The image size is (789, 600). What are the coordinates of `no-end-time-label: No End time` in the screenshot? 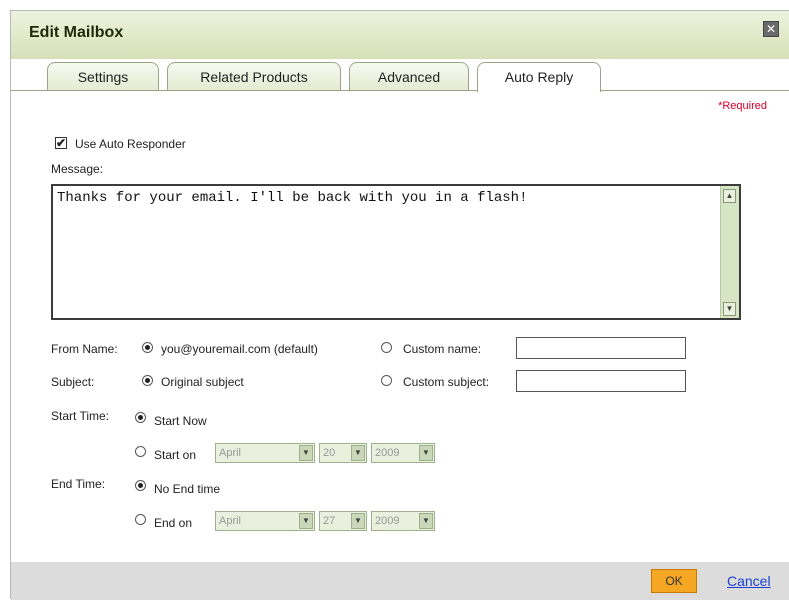 It's located at (187, 489).